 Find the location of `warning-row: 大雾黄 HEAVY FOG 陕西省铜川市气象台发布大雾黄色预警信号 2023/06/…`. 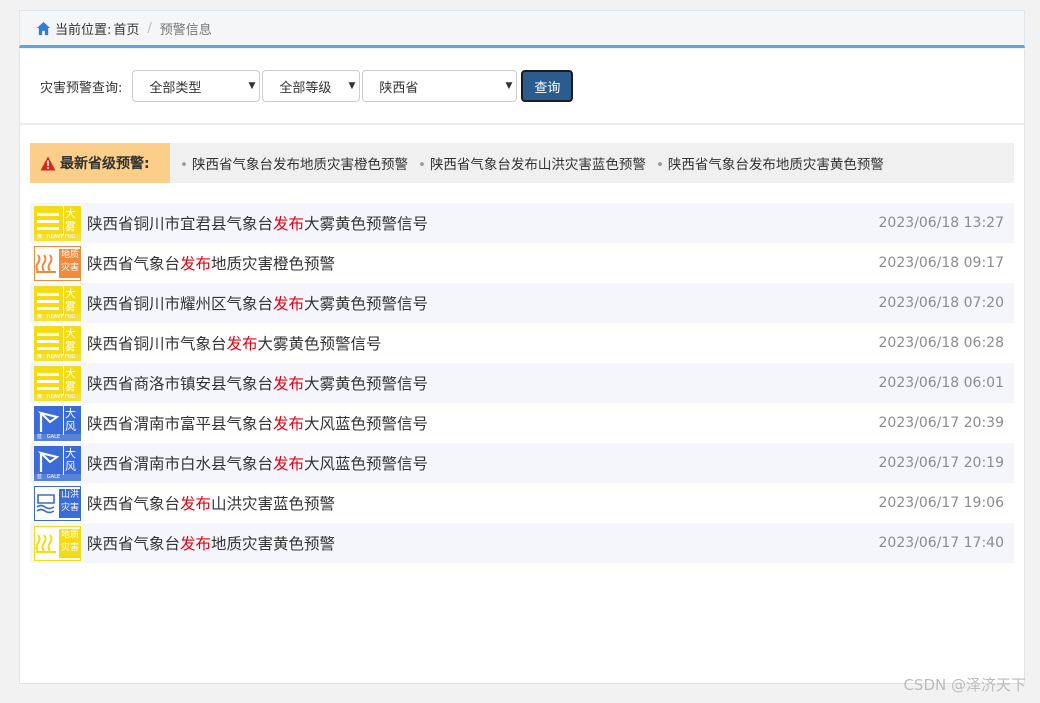

warning-row: 大雾黄 HEAVY FOG 陕西省铜川市气象台发布大雾黄色预警信号 2023/06/… is located at coordinates (522, 343).